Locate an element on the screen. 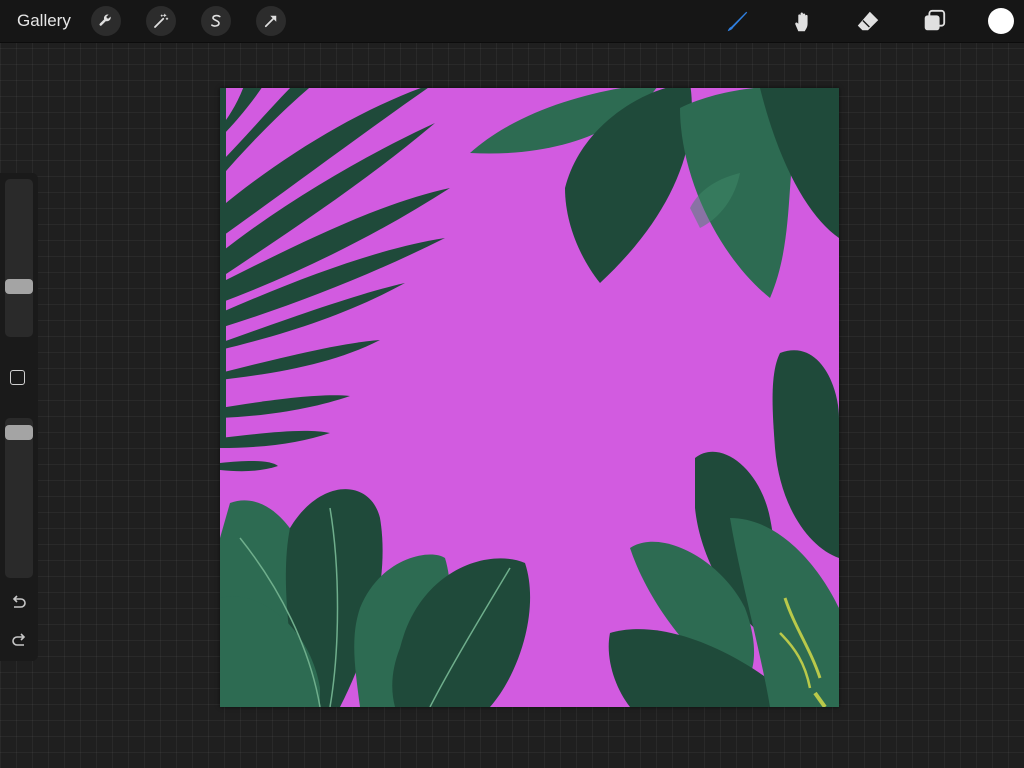 The width and height of the screenshot is (1024, 768). brush-tool-button is located at coordinates (737, 21).